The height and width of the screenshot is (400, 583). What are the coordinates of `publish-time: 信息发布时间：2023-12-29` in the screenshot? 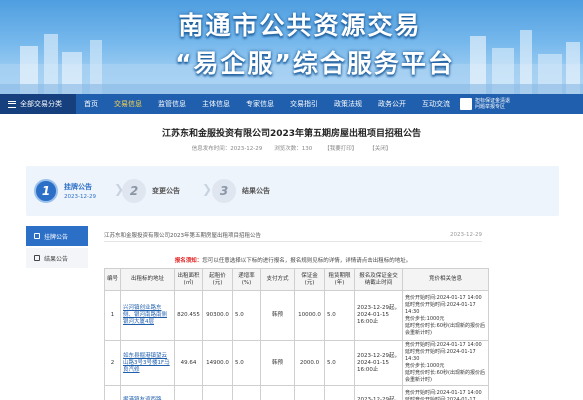 It's located at (227, 149).